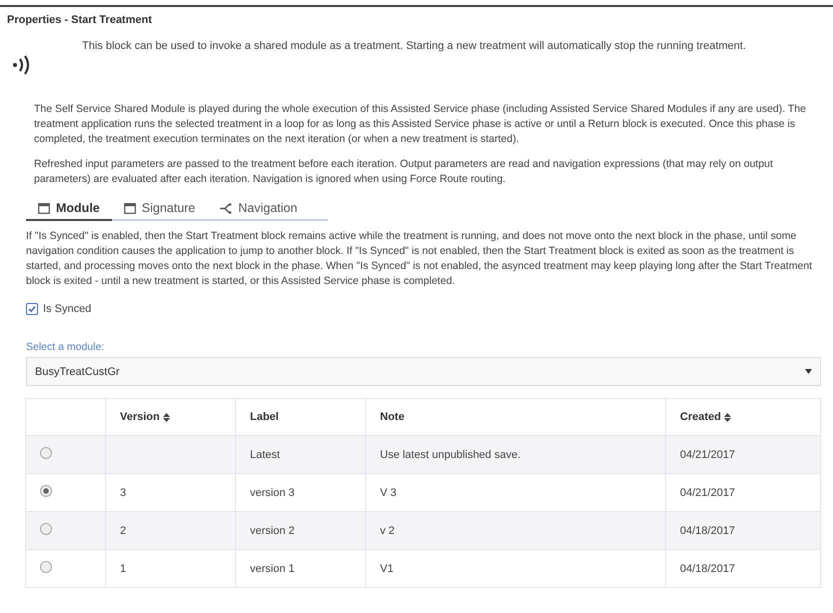 The height and width of the screenshot is (613, 833). I want to click on intro-text: This block can be used to invoke a shared module as a treatment. Starting a new treatment will automatically stop the running treatment., so click(414, 46).